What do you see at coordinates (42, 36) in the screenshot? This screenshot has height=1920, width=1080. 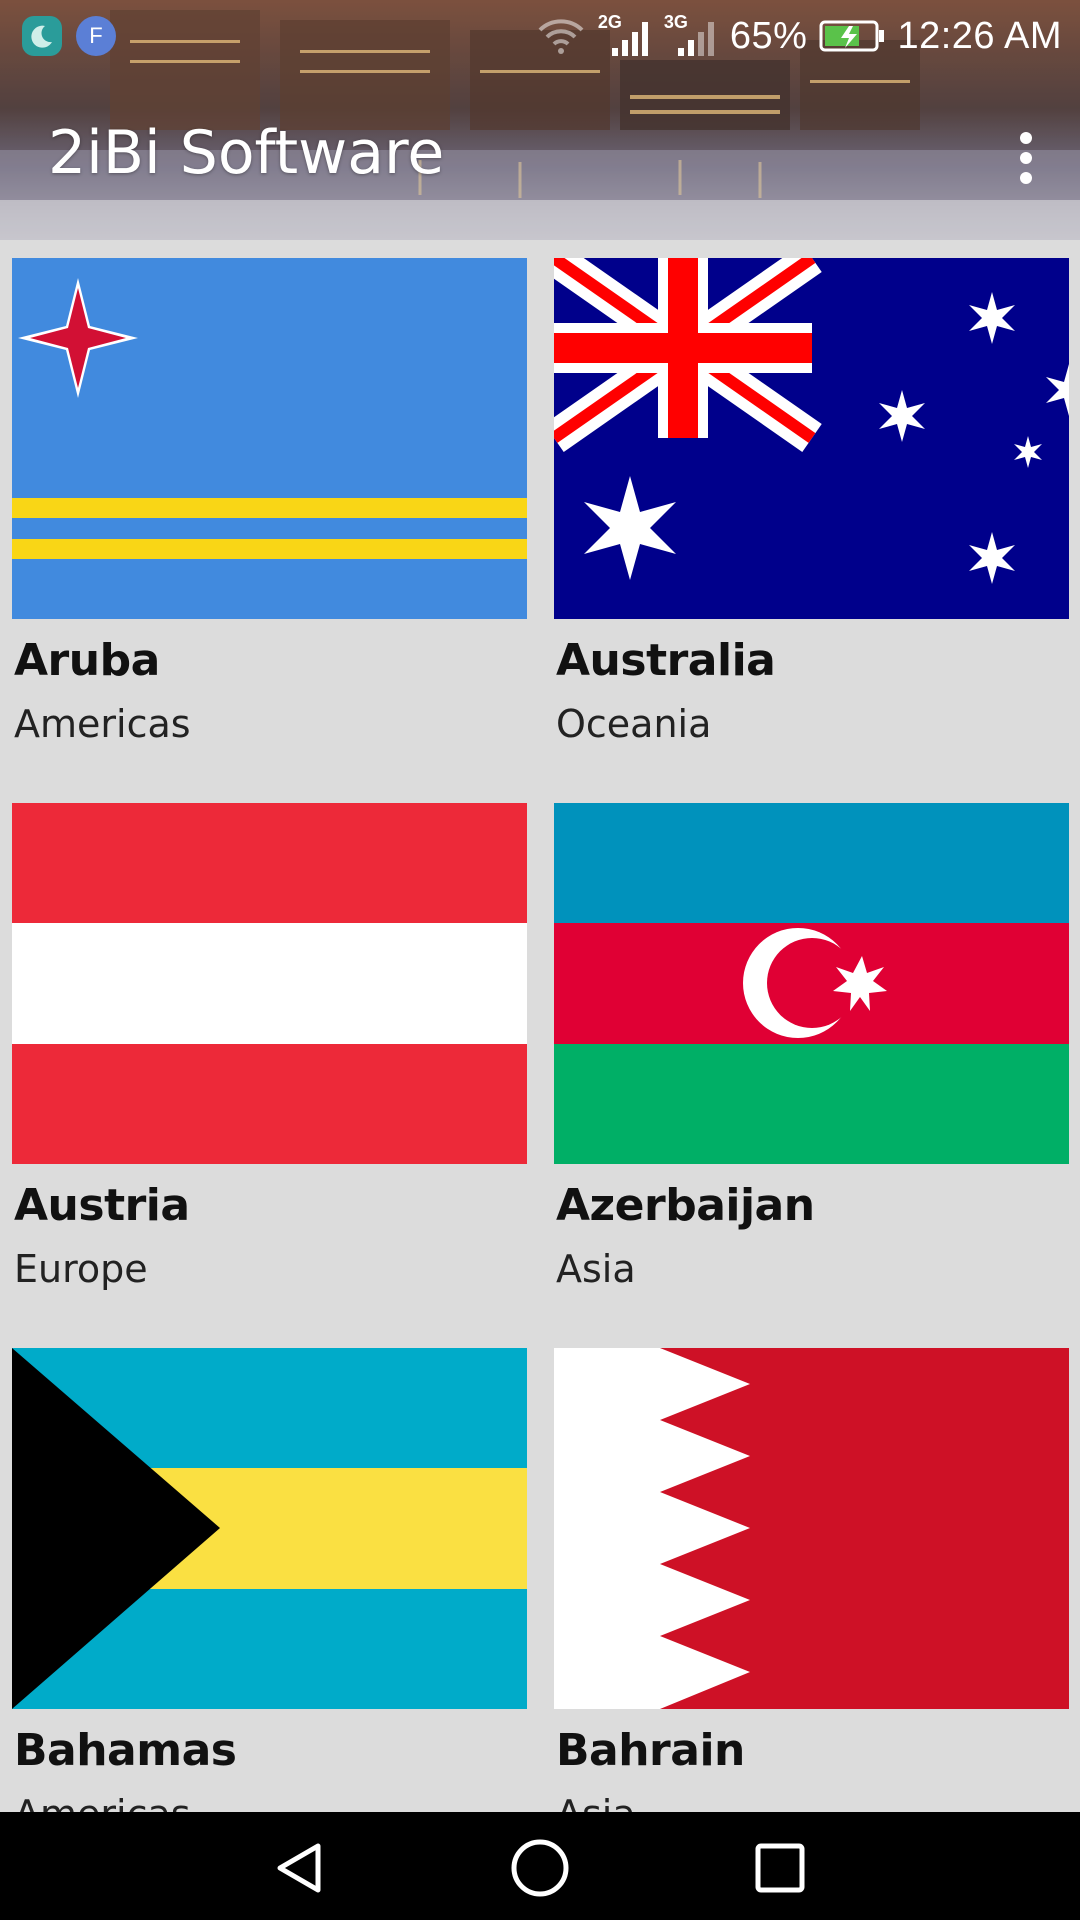 I see `moon-notification-icon` at bounding box center [42, 36].